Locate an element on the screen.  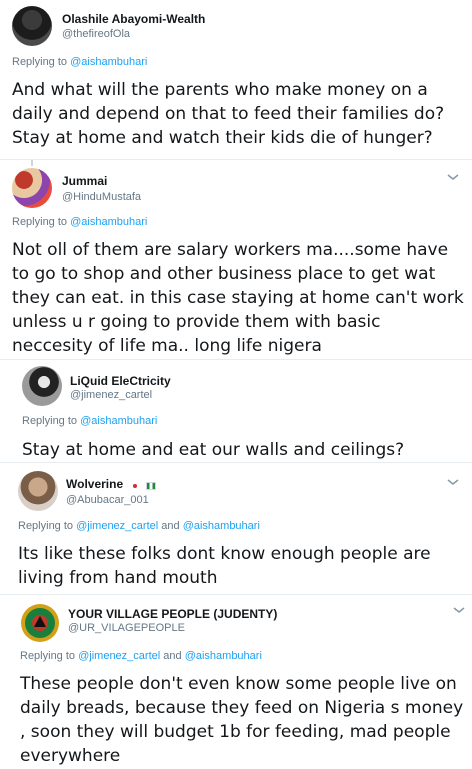
display-name: Olashile Abayomi-Wealth is located at coordinates (133, 19).